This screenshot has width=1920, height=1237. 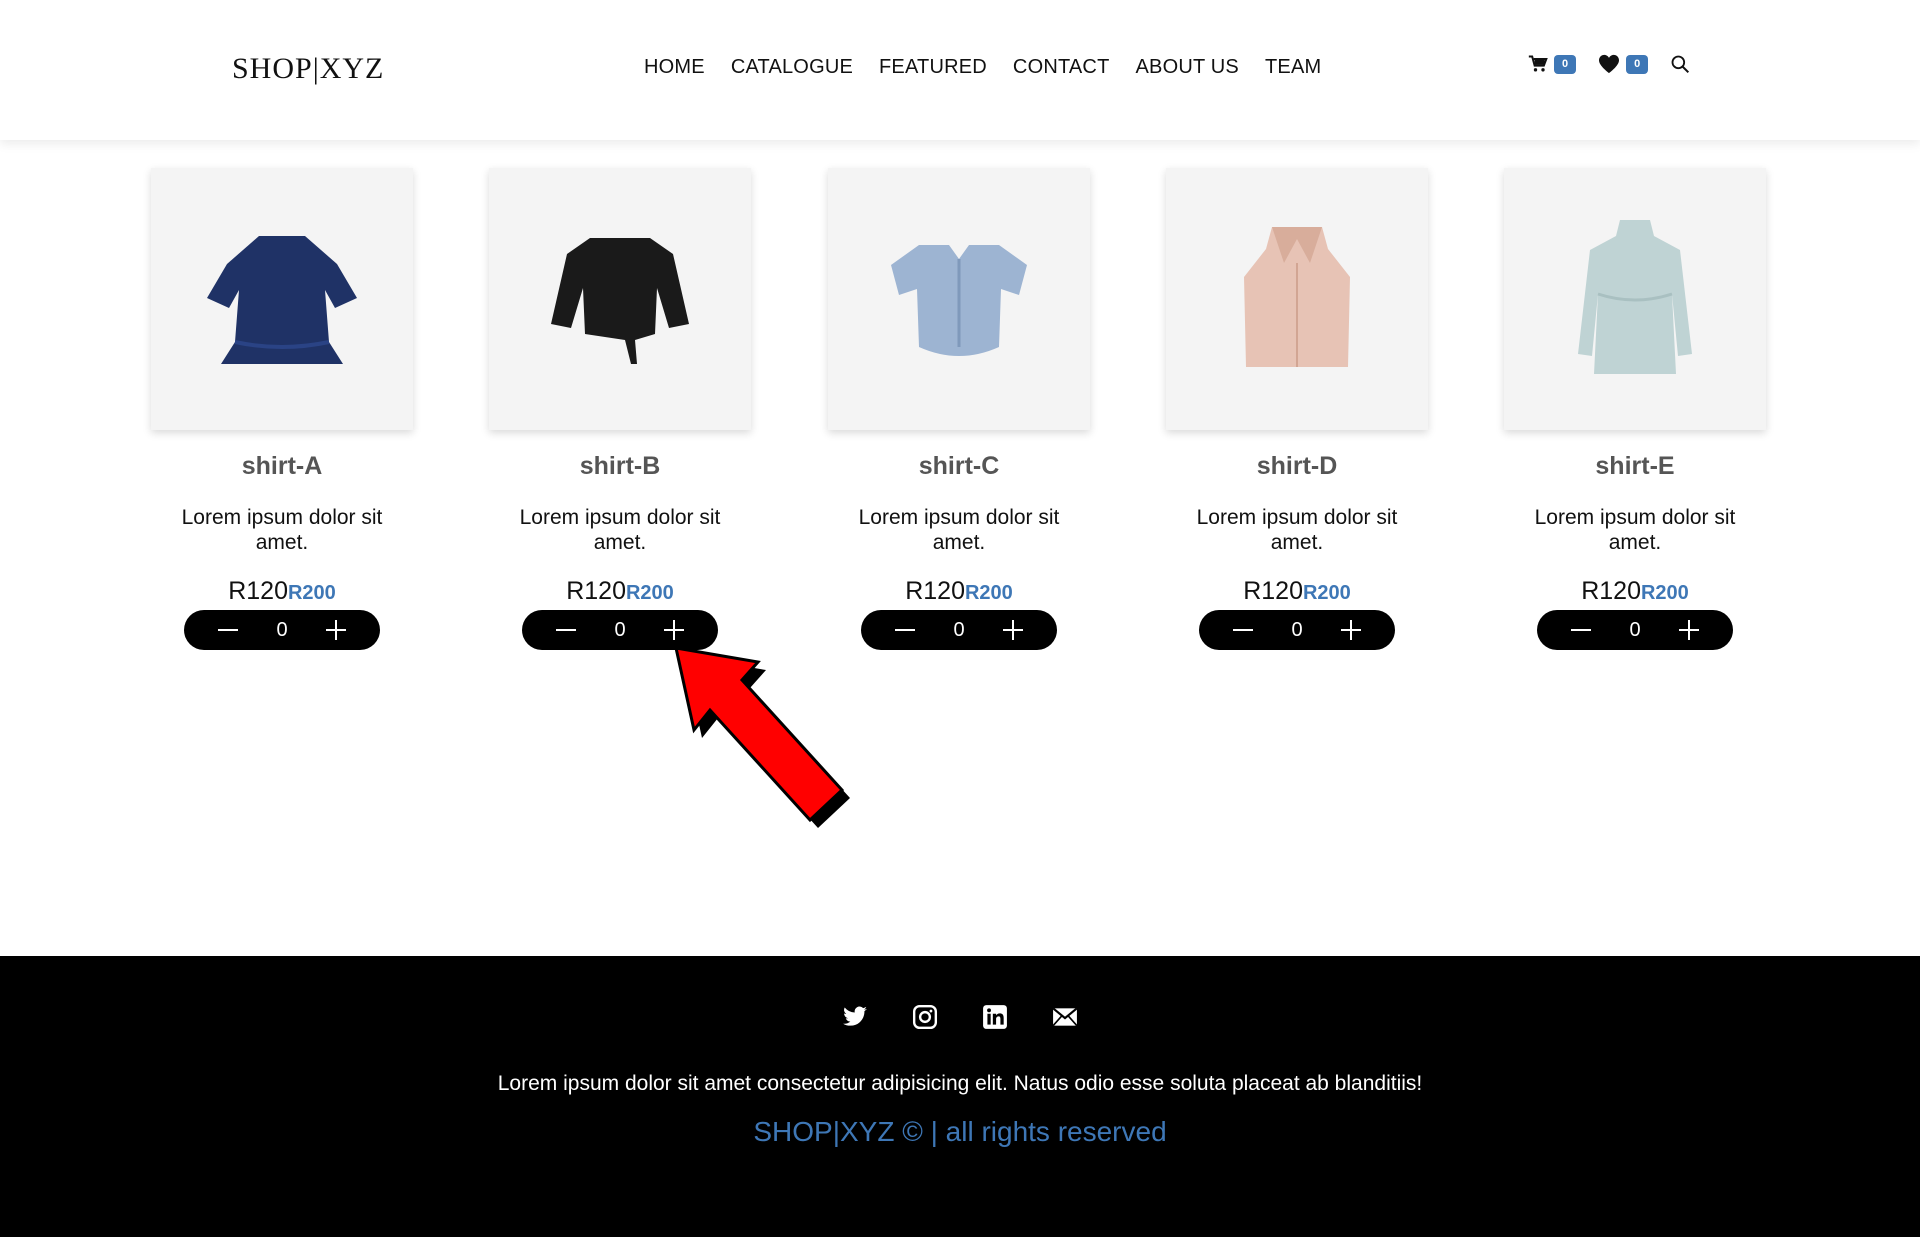 What do you see at coordinates (933, 67) in the screenshot?
I see `nav-featured: FEATURED` at bounding box center [933, 67].